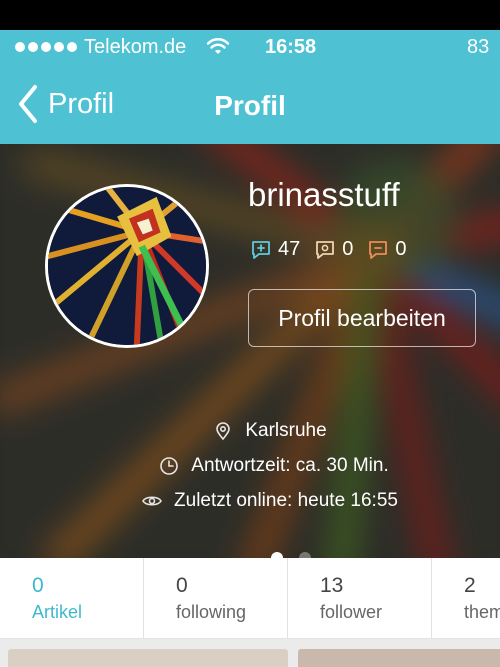 The image size is (500, 667). What do you see at coordinates (169, 466) in the screenshot?
I see `clock-icon` at bounding box center [169, 466].